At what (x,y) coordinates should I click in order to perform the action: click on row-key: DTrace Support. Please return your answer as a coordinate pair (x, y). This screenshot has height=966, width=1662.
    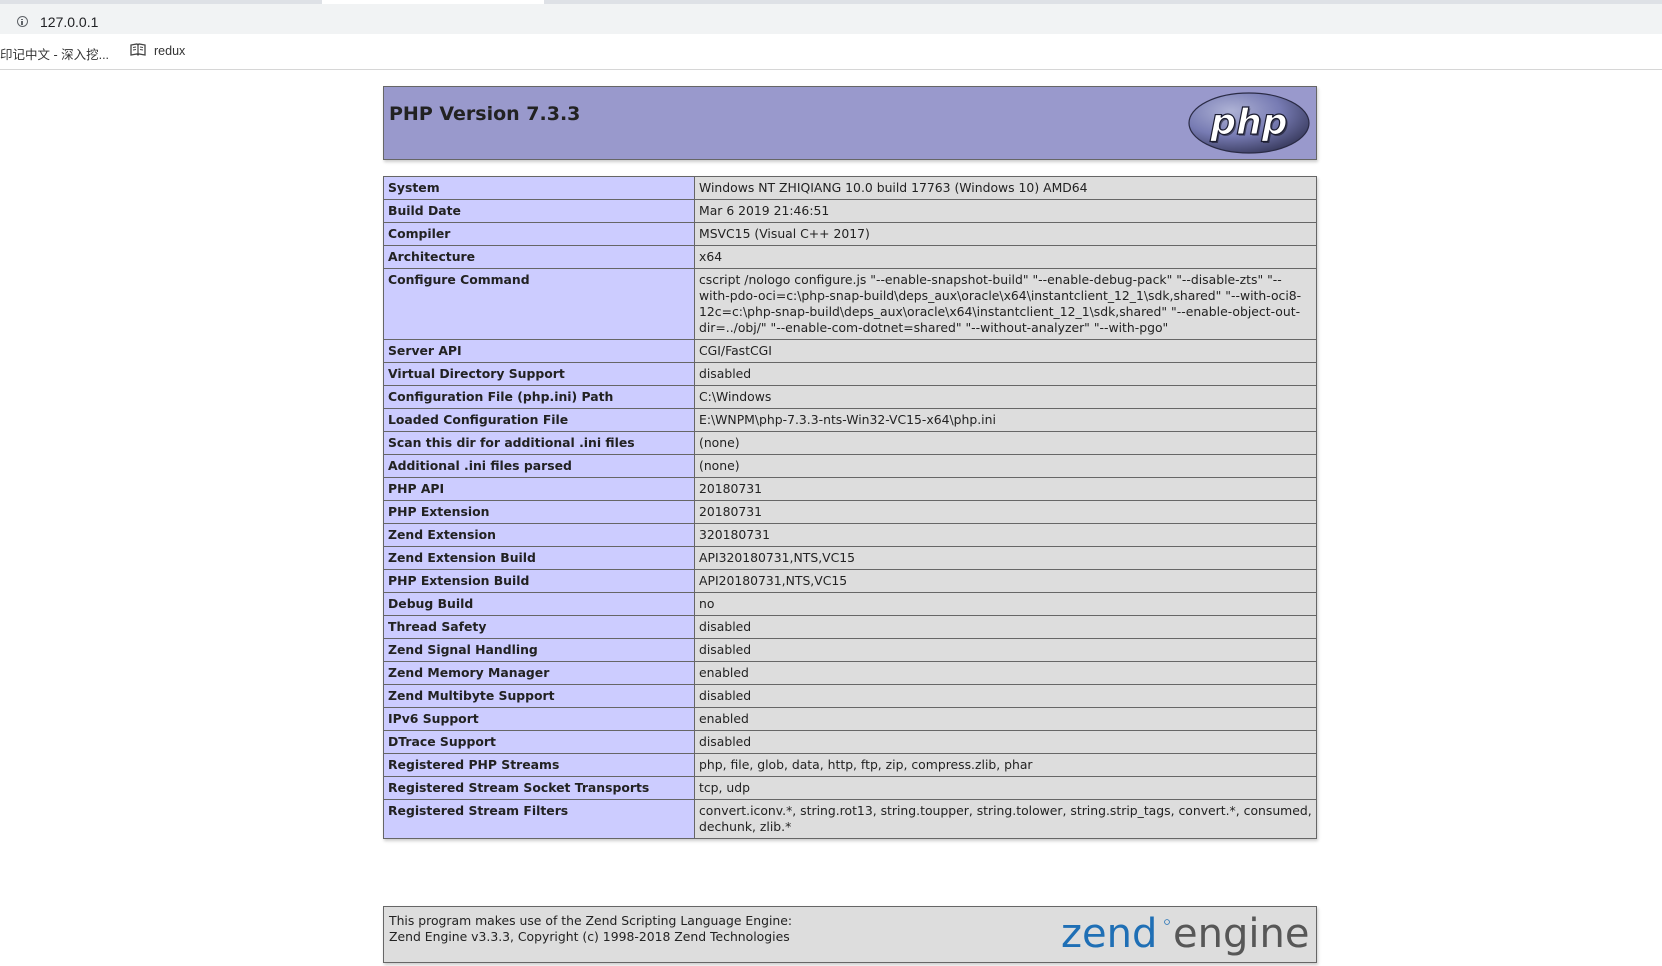
    Looking at the image, I should click on (539, 742).